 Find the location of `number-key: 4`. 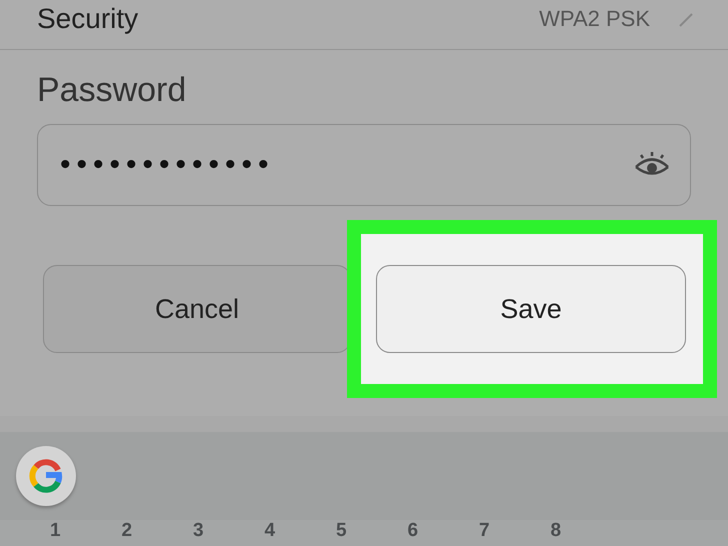

number-key: 4 is located at coordinates (300, 531).